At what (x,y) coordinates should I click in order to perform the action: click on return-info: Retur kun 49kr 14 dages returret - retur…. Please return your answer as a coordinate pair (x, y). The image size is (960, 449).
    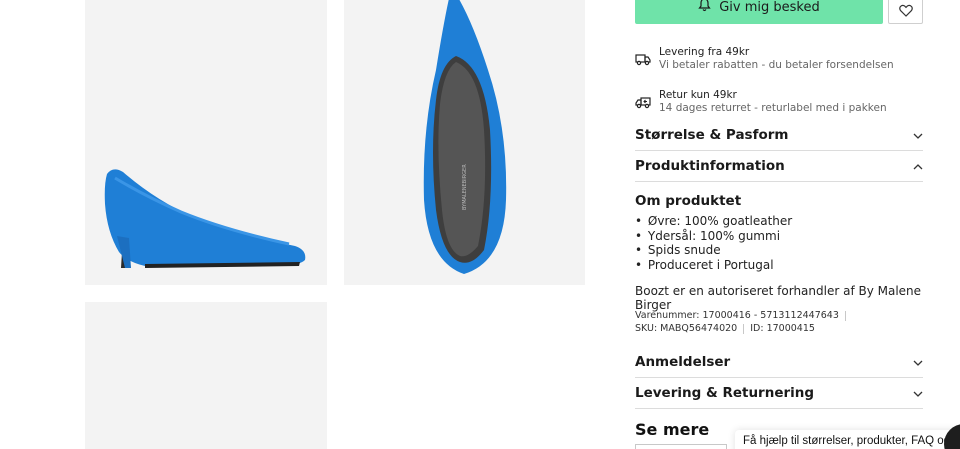
    Looking at the image, I should click on (761, 102).